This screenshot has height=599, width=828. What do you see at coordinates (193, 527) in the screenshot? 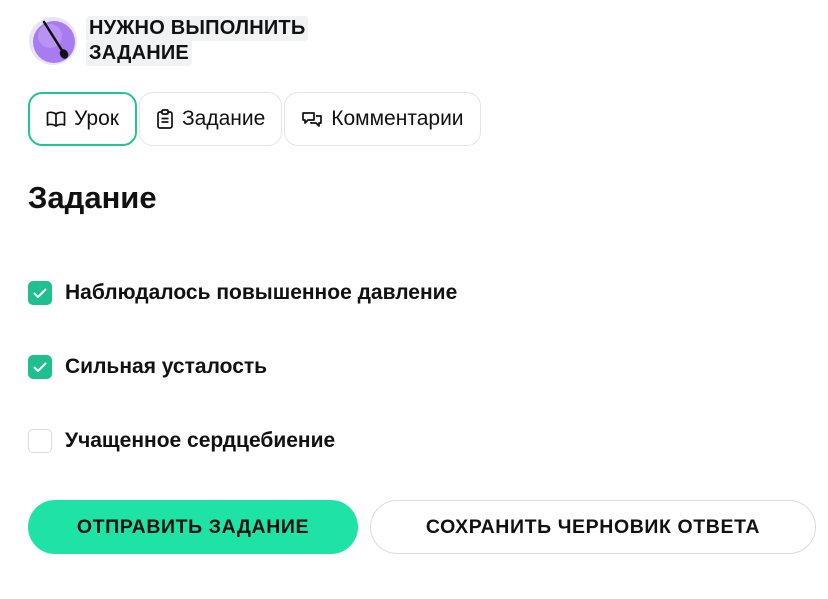
I see `submit-assignment-button: ОТПРАВИТЬ ЗАДАНИЕ` at bounding box center [193, 527].